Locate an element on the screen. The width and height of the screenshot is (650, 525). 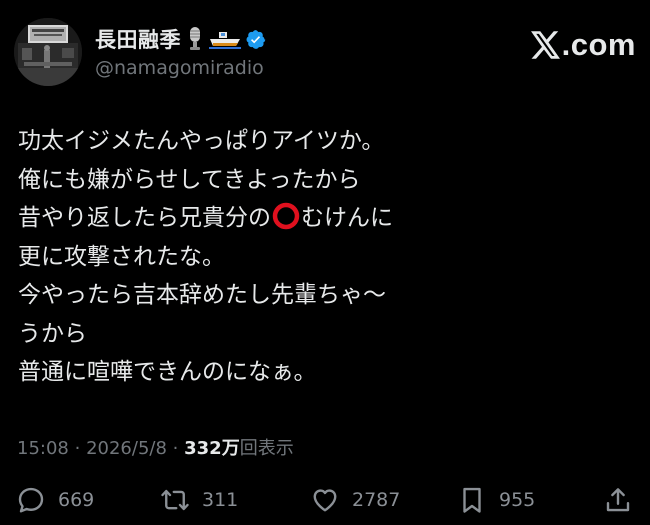
repost-count: 311 is located at coordinates (220, 500).